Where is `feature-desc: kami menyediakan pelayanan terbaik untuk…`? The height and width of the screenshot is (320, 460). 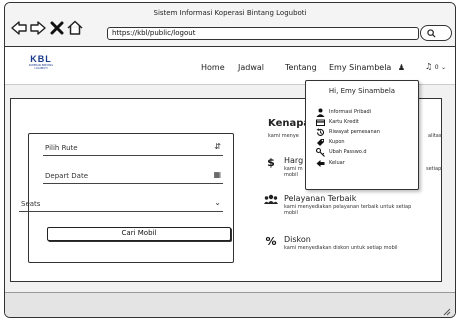 feature-desc: kami menyediakan pelayanan terbaik untuk… is located at coordinates (361, 210).